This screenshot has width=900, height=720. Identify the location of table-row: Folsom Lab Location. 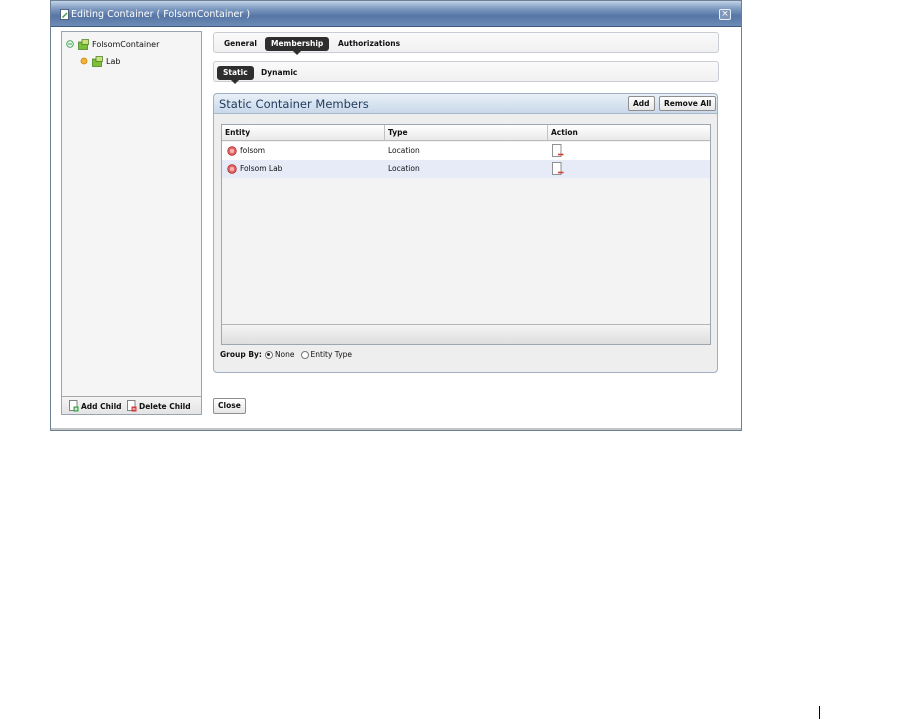
(466, 169).